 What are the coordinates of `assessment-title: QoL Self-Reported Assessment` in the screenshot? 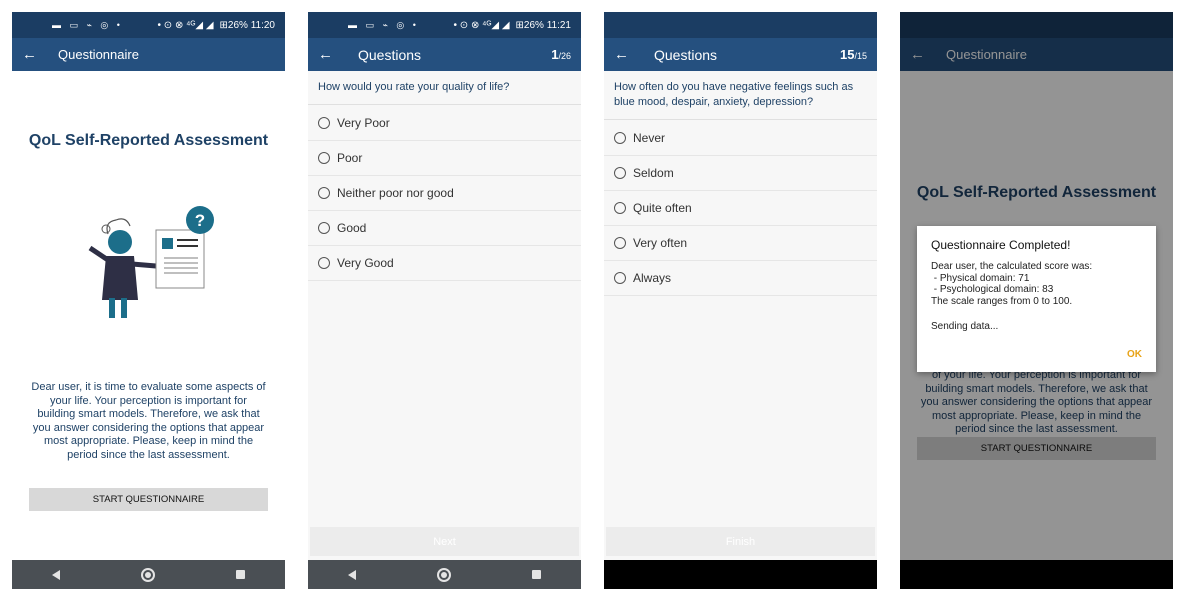 It's located at (148, 140).